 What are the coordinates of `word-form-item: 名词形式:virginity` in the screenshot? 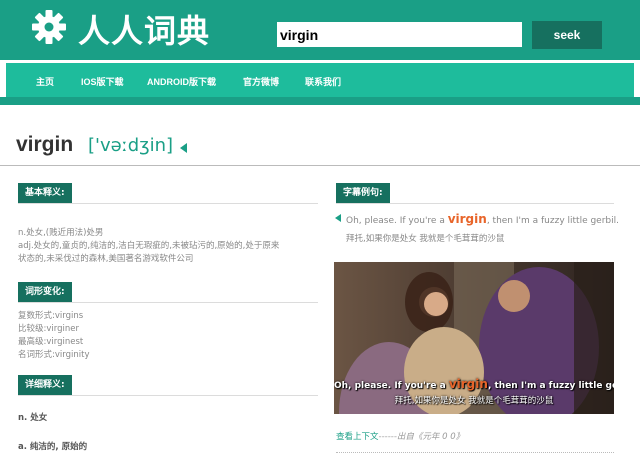 It's located at (54, 355).